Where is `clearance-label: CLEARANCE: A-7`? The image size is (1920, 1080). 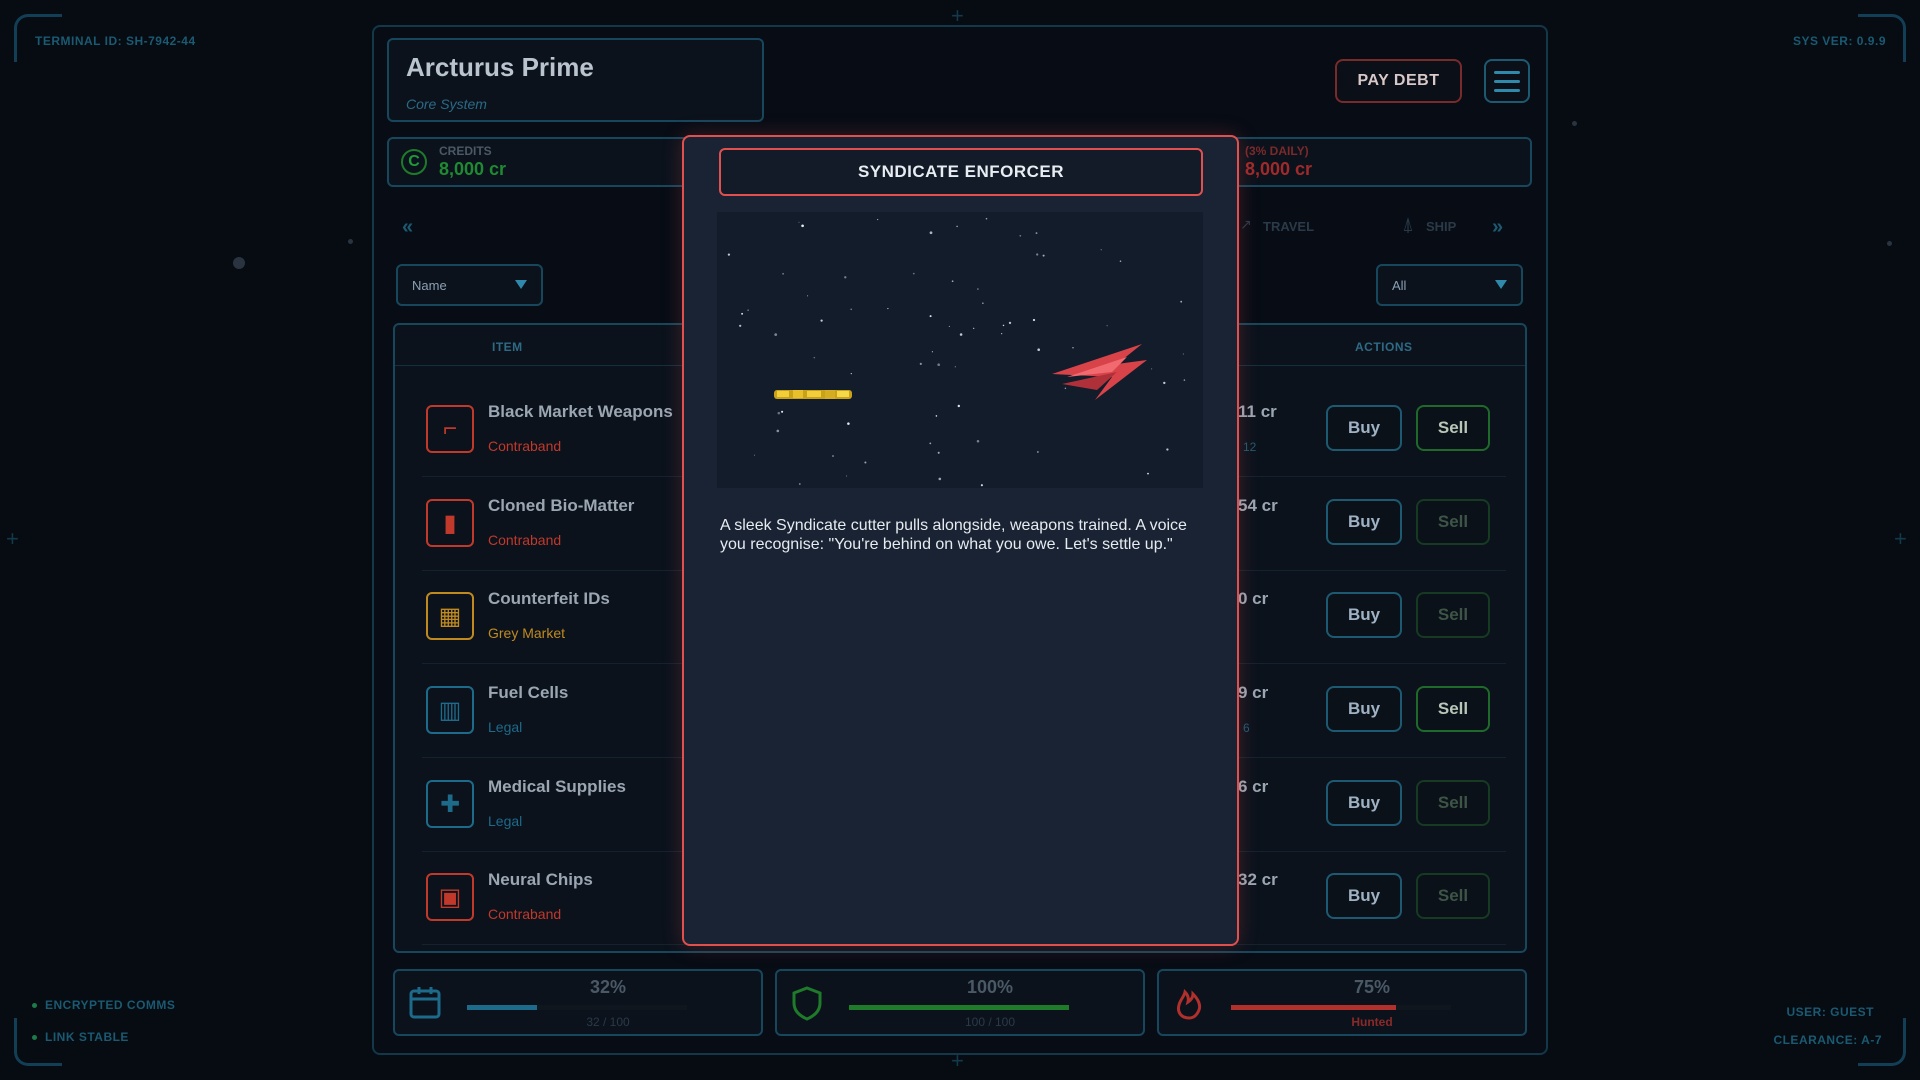
clearance-label: CLEARANCE: A-7 is located at coordinates (1827, 1040).